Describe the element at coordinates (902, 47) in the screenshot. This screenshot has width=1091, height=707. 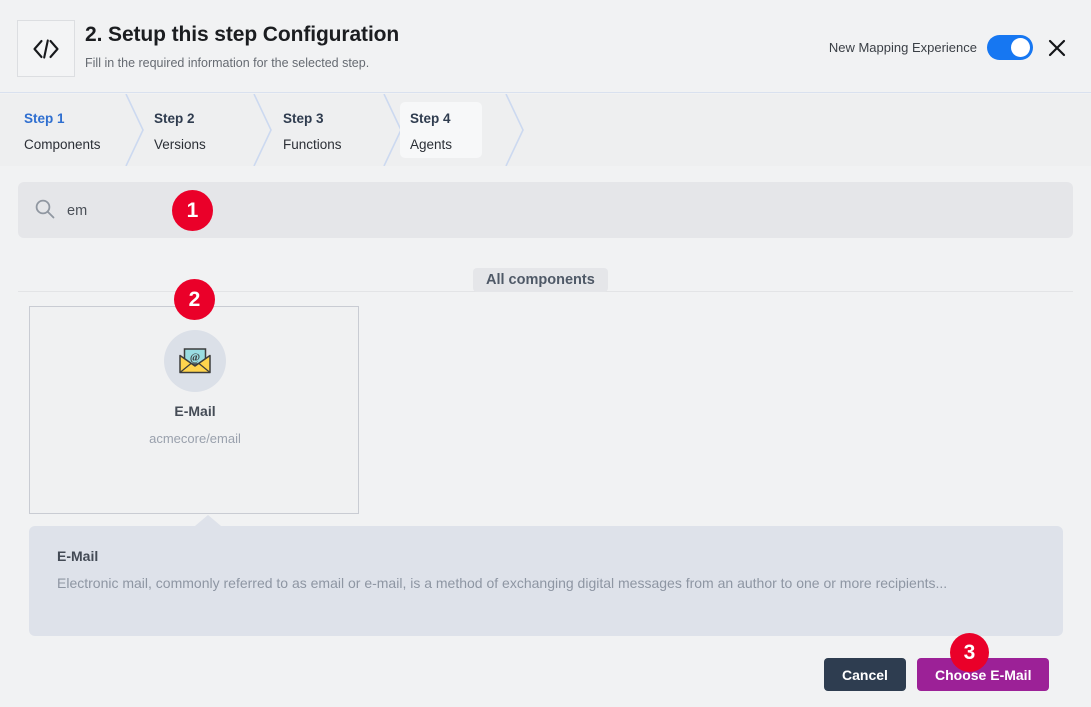
I see `new-mapping-experience-label: New Mapping Experience` at that location.